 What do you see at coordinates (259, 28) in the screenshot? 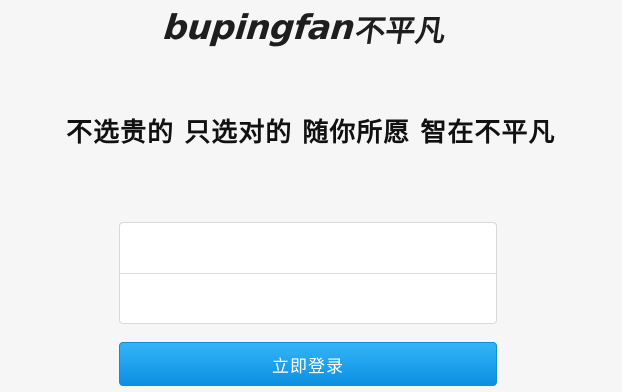
I see `brand-logo-latin: bupingfan` at bounding box center [259, 28].